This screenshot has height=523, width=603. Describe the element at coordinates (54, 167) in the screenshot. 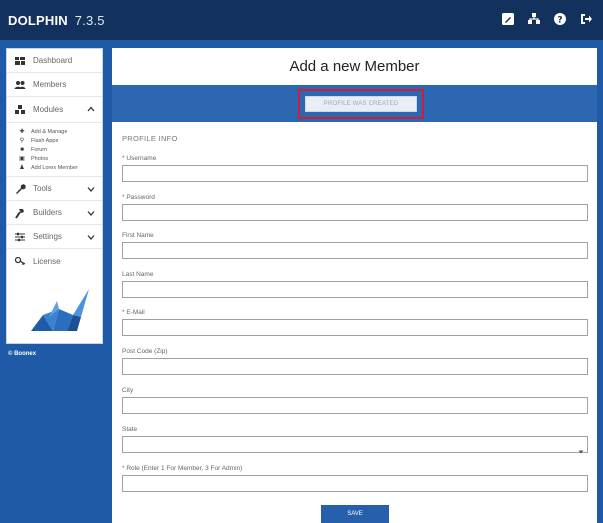

I see `submenu-label: Add Lorex Member` at that location.